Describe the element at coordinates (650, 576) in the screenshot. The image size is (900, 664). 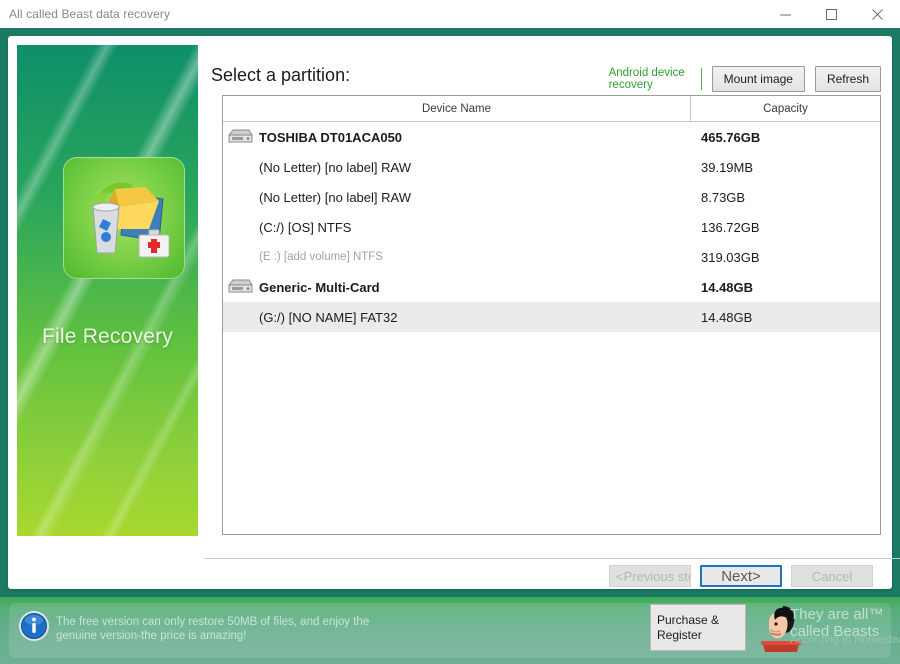
I see `previous-step-button: <Previous step` at that location.